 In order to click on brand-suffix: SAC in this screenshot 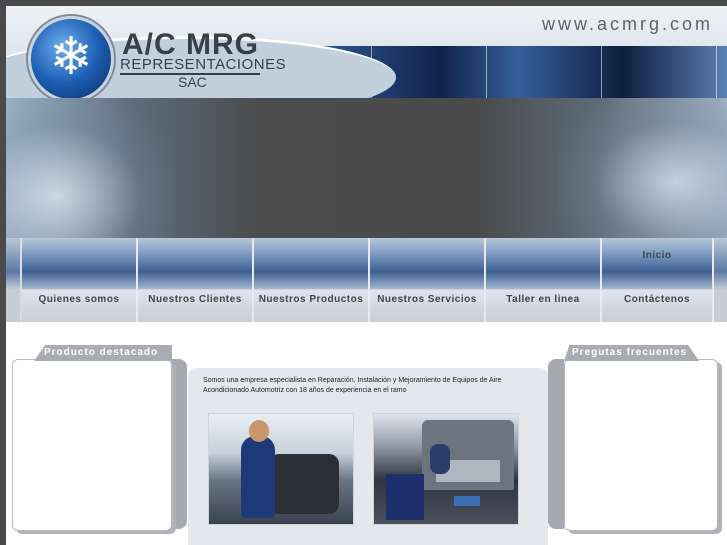, I will do `click(192, 82)`.